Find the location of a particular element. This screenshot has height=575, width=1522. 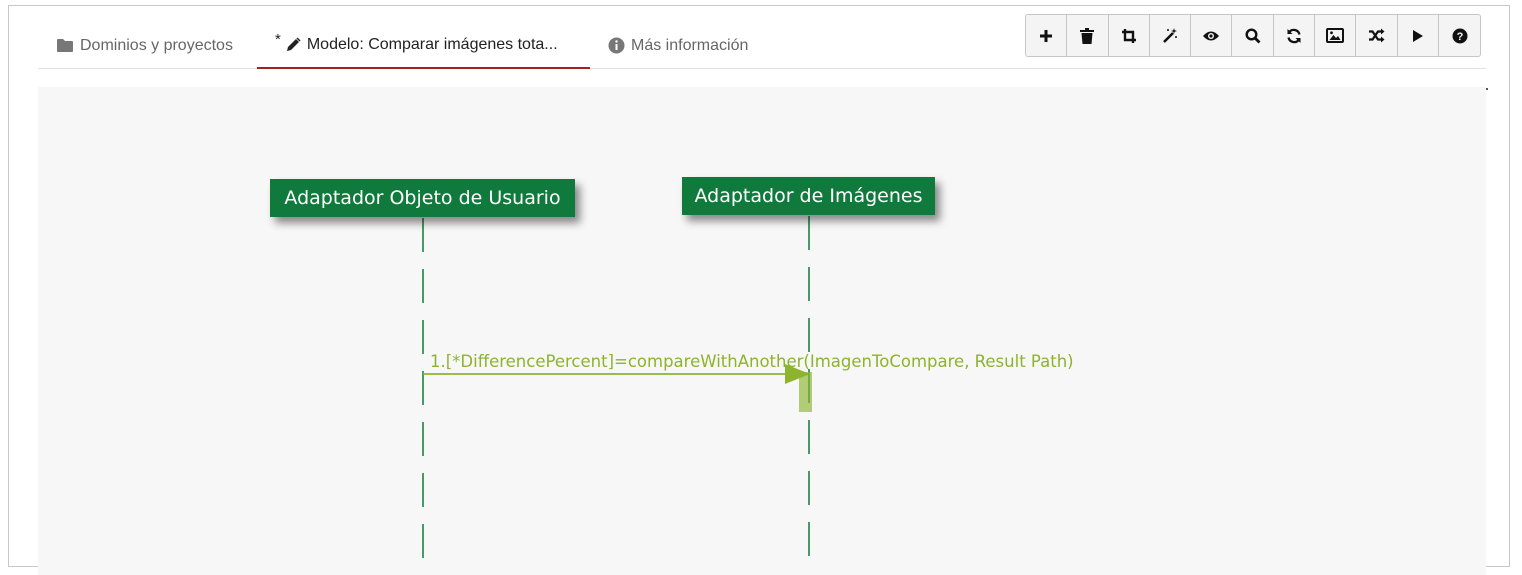

activation-bar is located at coordinates (805, 392).